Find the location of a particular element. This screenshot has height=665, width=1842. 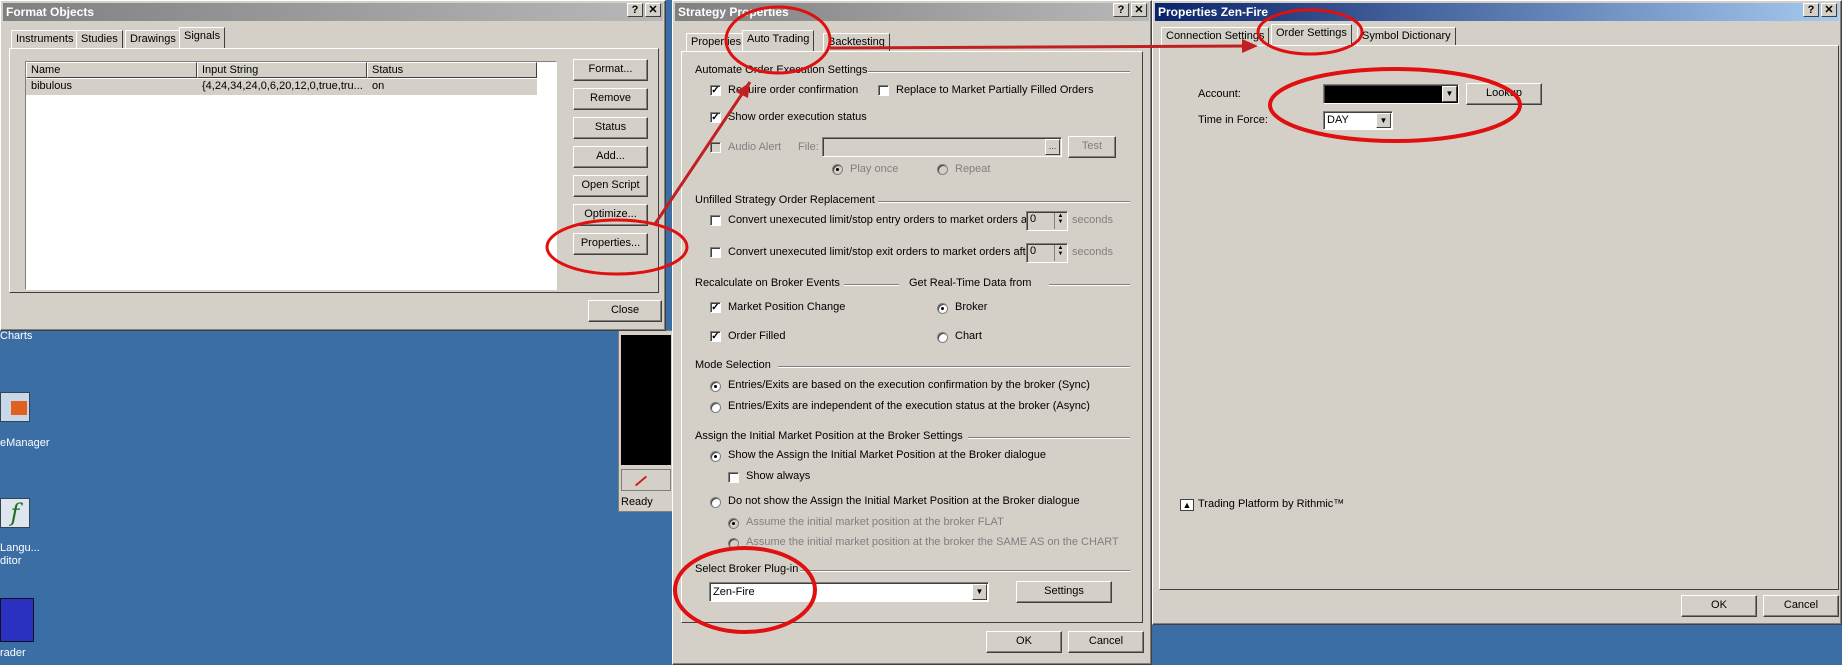

account-label: Account: is located at coordinates (1219, 94).